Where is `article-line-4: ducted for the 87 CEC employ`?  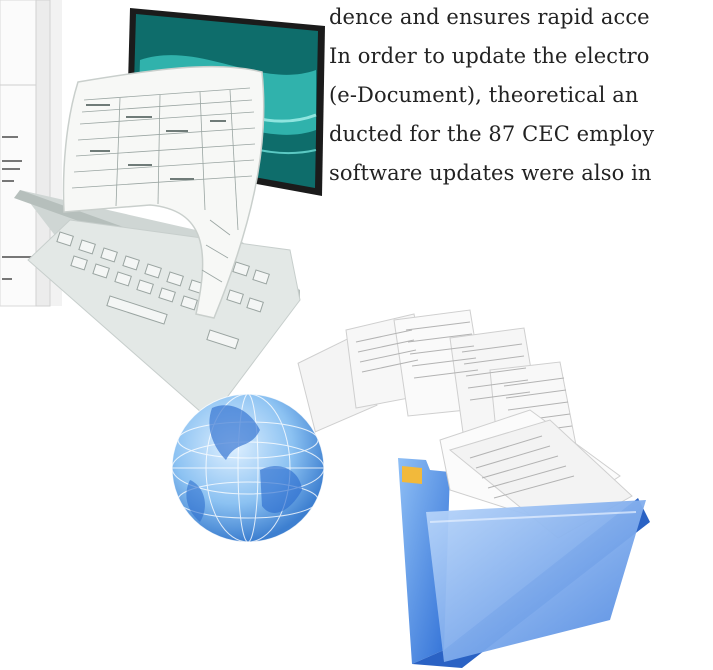 article-line-4: ducted for the 87 CEC employ is located at coordinates (492, 134).